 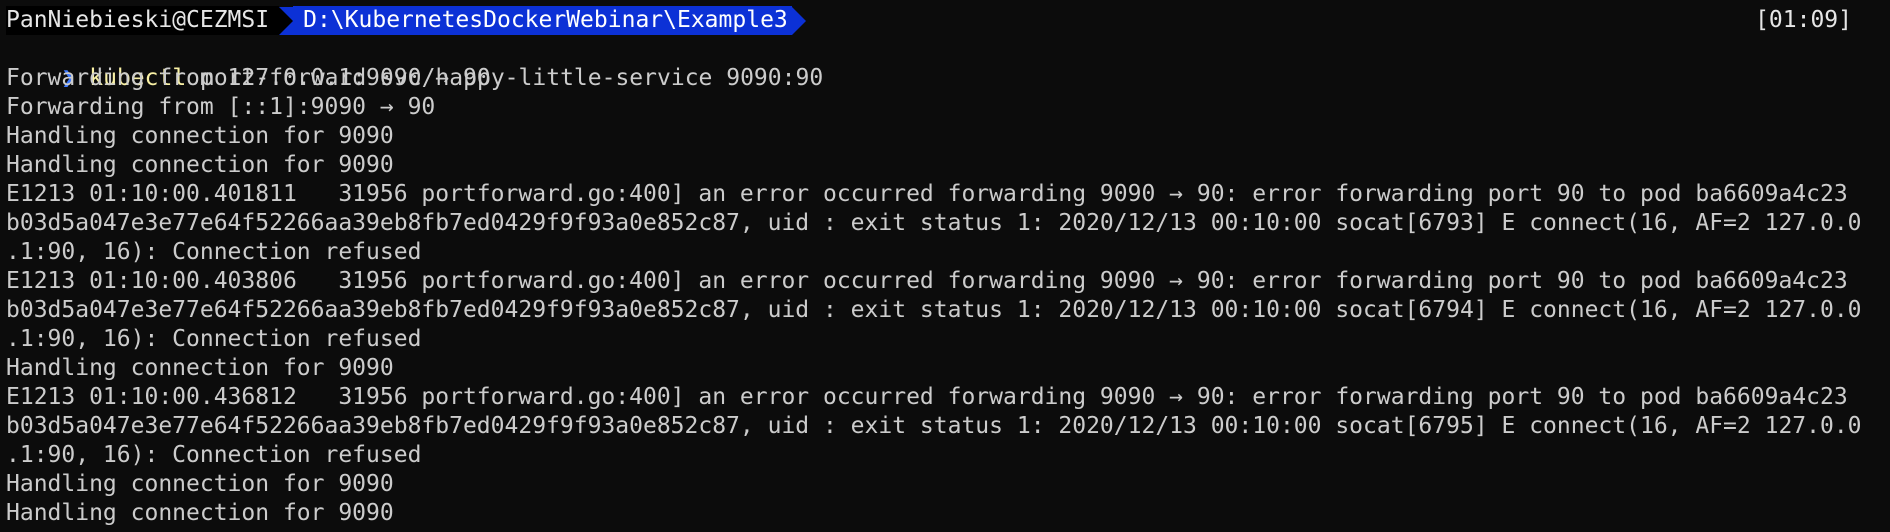 What do you see at coordinates (798, 20) in the screenshot?
I see `powerline-arrow-icon` at bounding box center [798, 20].